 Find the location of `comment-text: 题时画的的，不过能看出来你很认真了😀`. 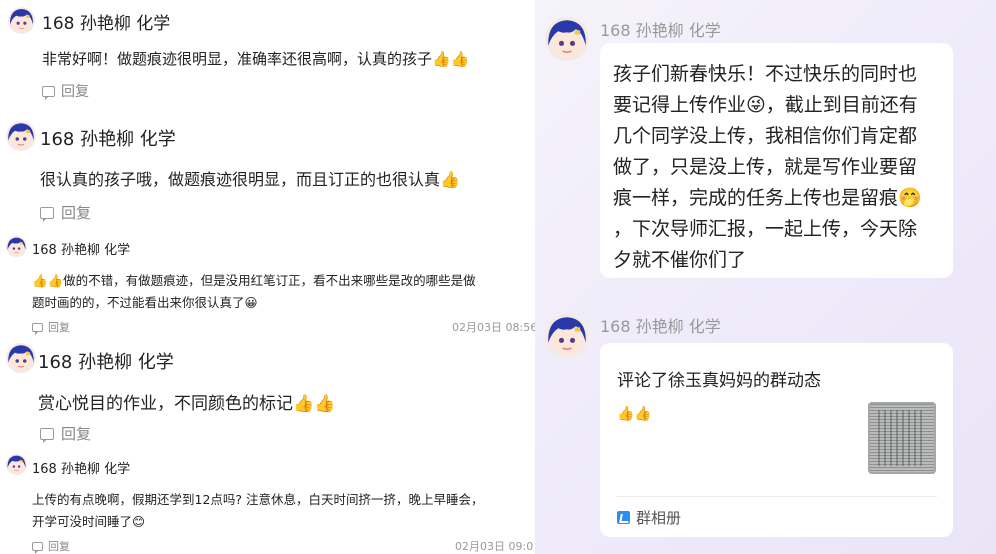

comment-text: 题时画的的，不过能看出来你很认真了😀 is located at coordinates (145, 302).